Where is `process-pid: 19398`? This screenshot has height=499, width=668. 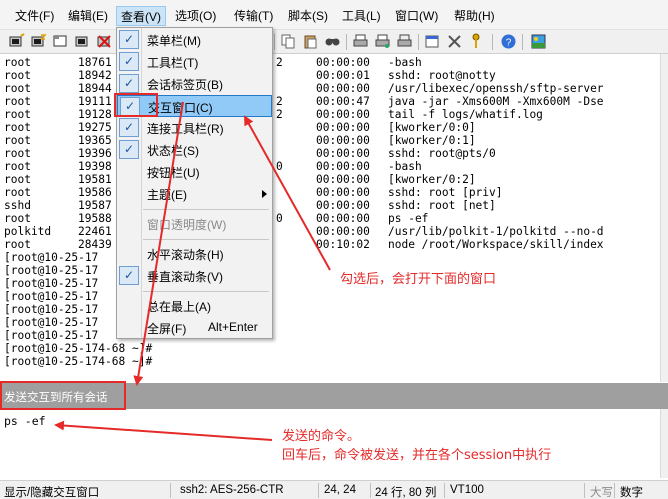 process-pid: 19398 is located at coordinates (95, 166).